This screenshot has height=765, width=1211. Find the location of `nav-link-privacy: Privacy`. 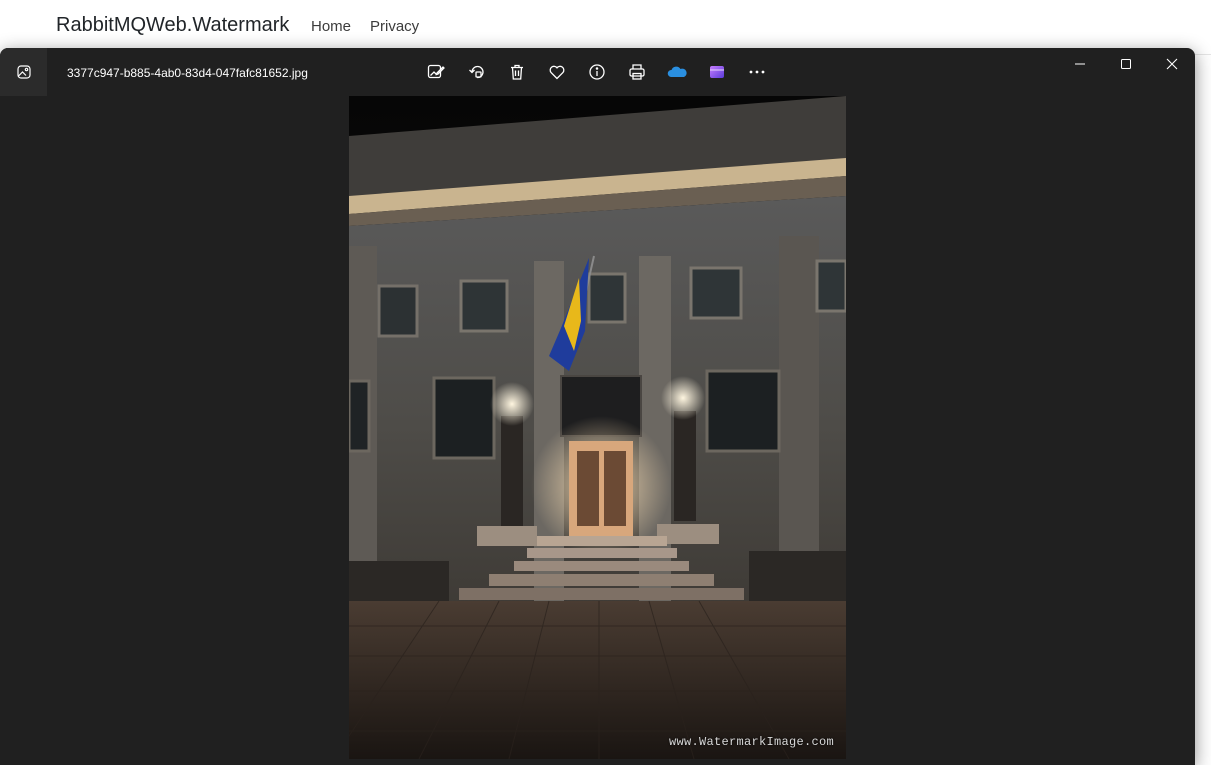

nav-link-privacy: Privacy is located at coordinates (394, 26).